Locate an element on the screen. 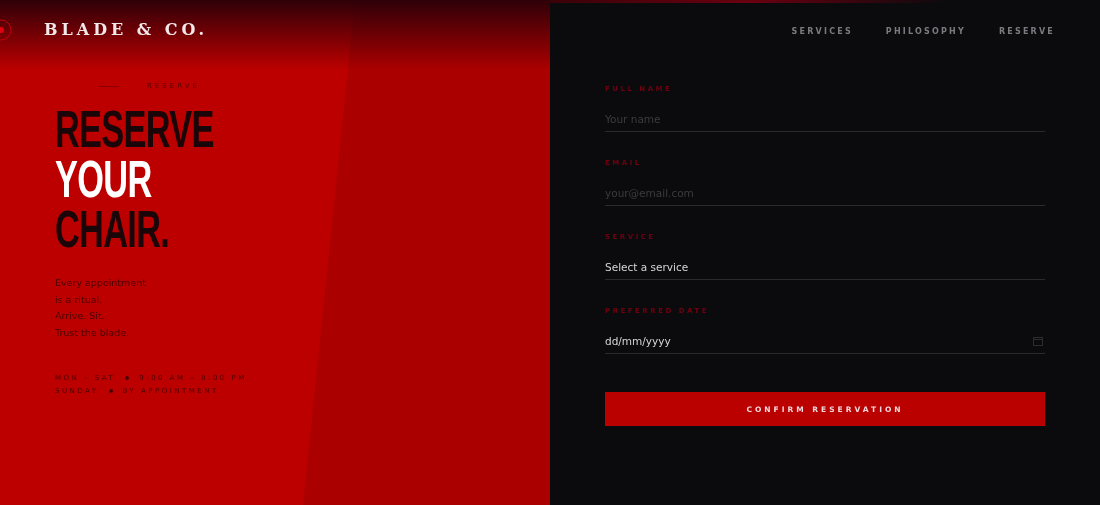 This screenshot has height=505, width=1100. ring-icon is located at coordinates (7, 30).